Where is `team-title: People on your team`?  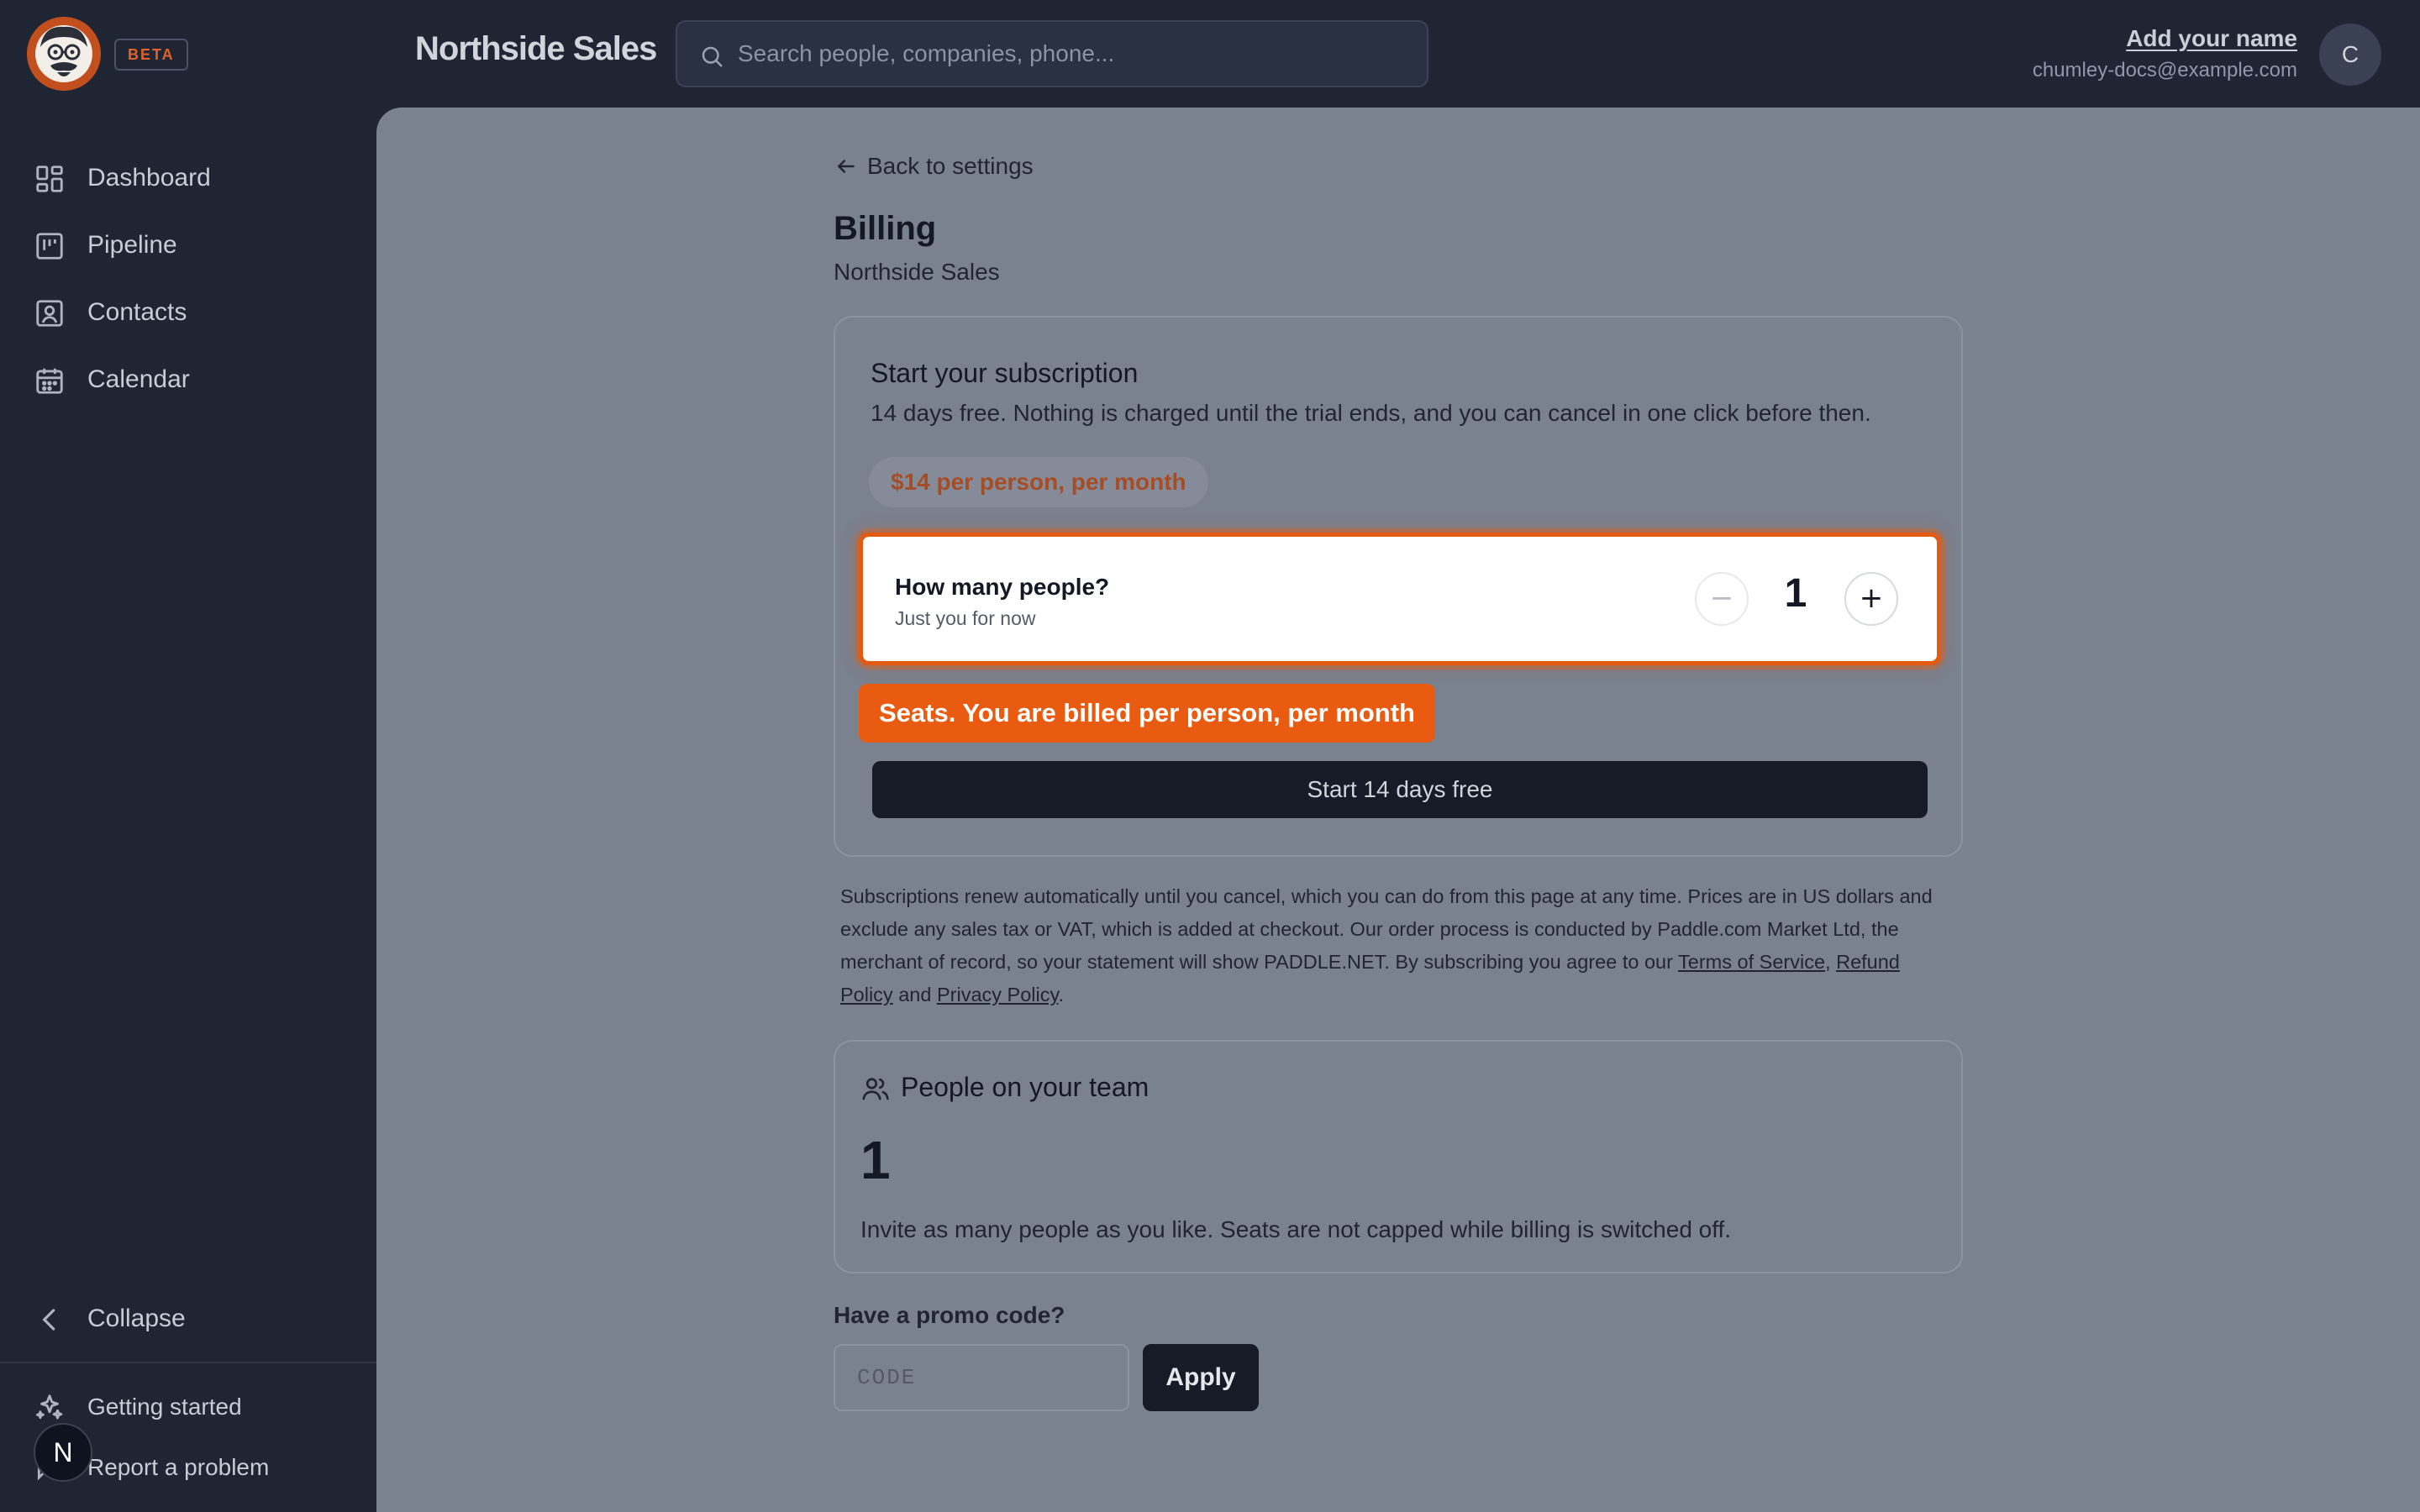 team-title: People on your team is located at coordinates (1025, 1087).